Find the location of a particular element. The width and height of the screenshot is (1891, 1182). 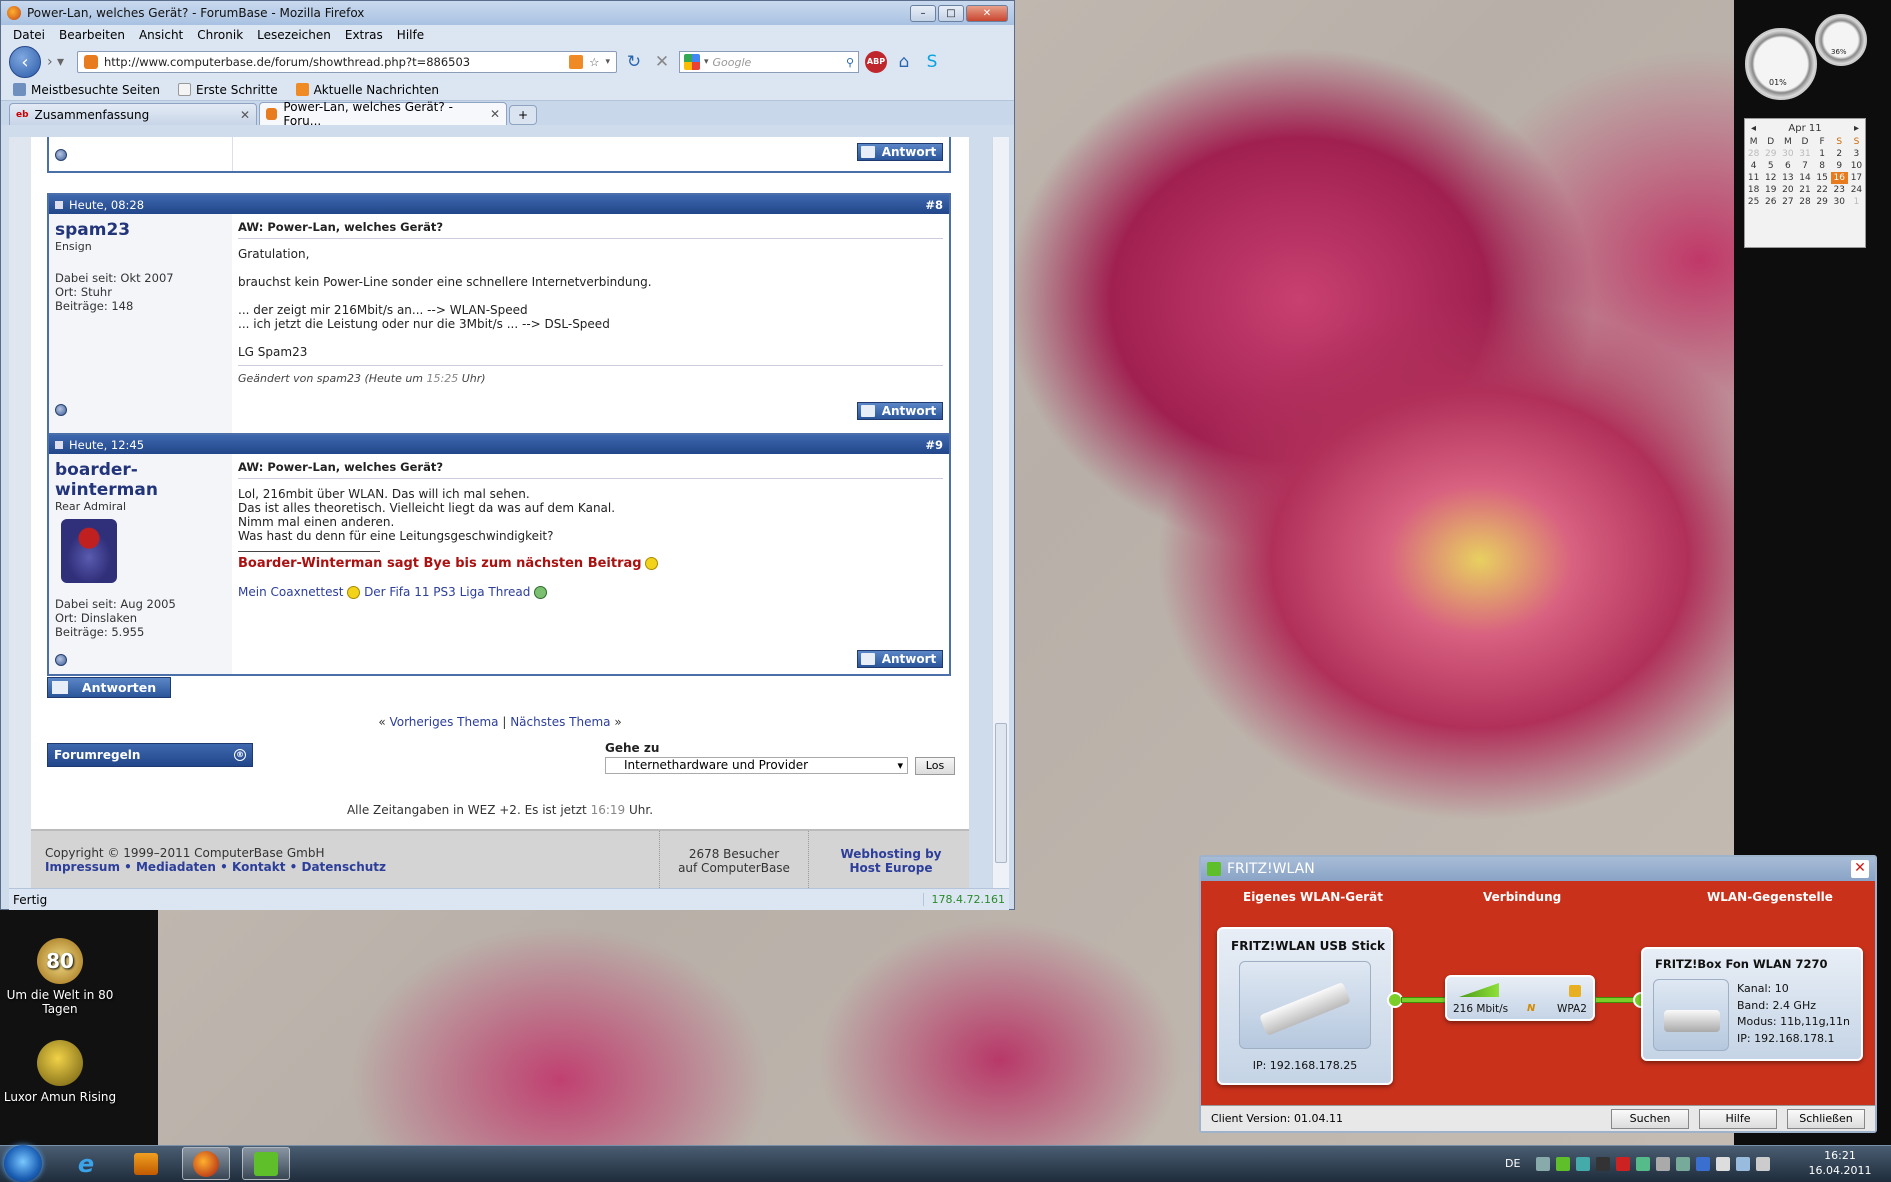

chevron-left-icon: ◂ is located at coordinates (1753, 128).